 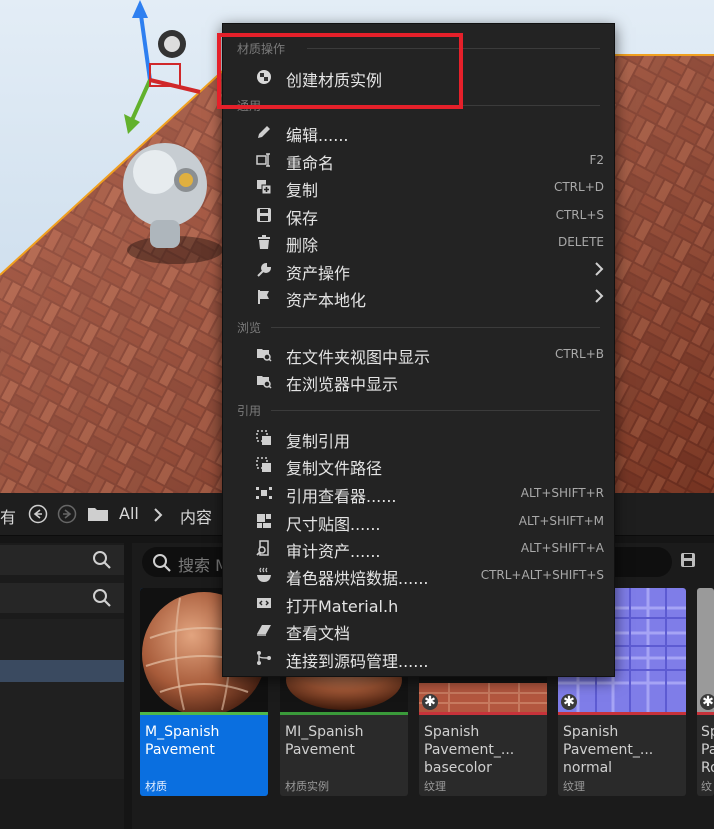 I want to click on menu-item-copy-reference: 复制引用, so click(x=418, y=438).